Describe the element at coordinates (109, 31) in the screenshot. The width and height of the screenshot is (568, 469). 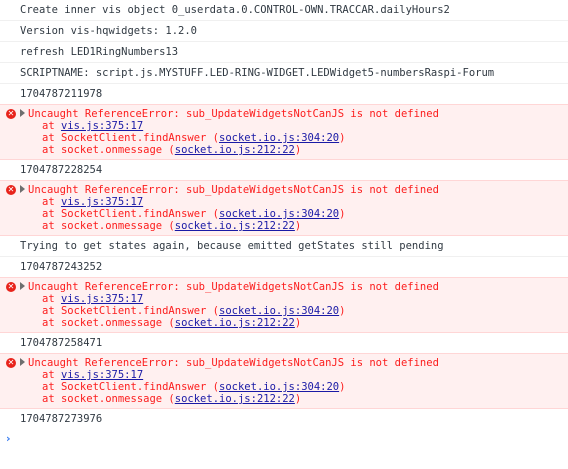
I see `log-text: Version vis-hqwidgets: 1.2.0` at that location.